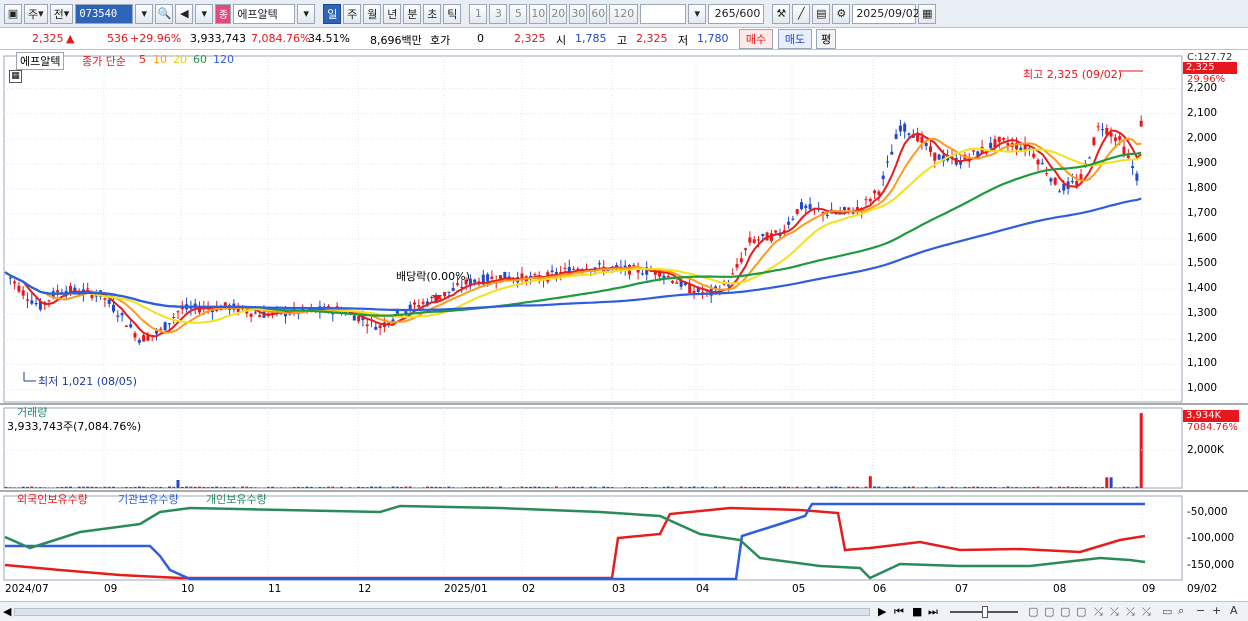  Describe the element at coordinates (1098, 612) in the screenshot. I see `draw-icon-1: ⤯` at that location.